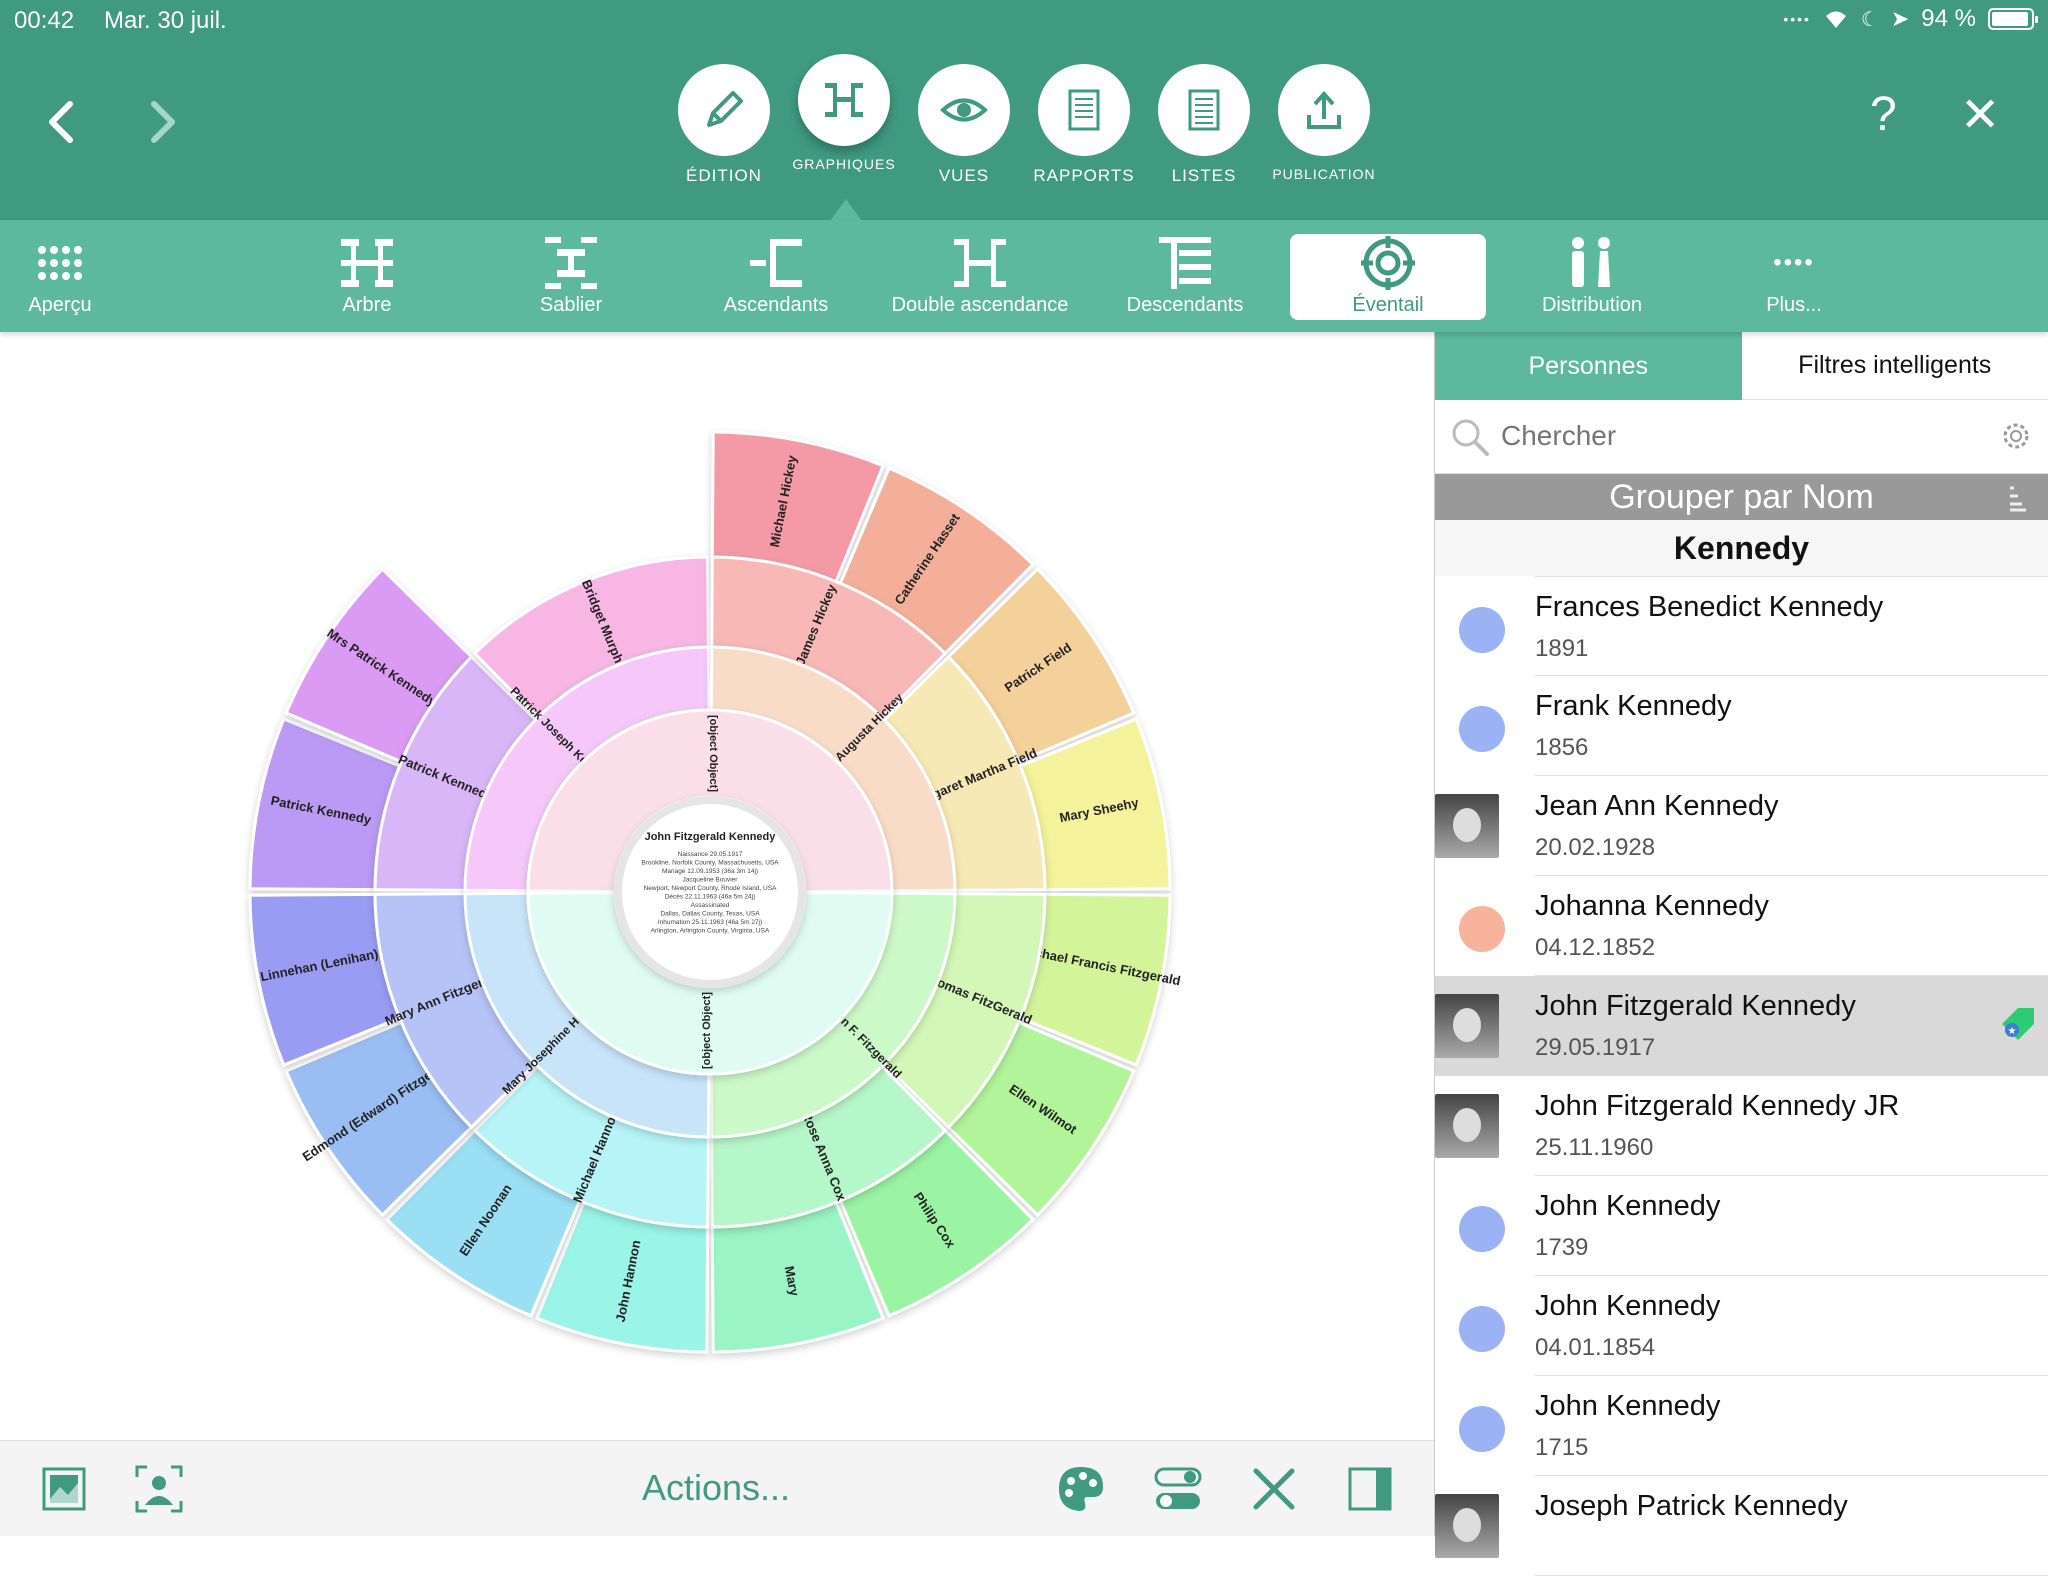 The width and height of the screenshot is (2048, 1576). I want to click on group-by-label: Grouper par Nom, so click(1741, 497).